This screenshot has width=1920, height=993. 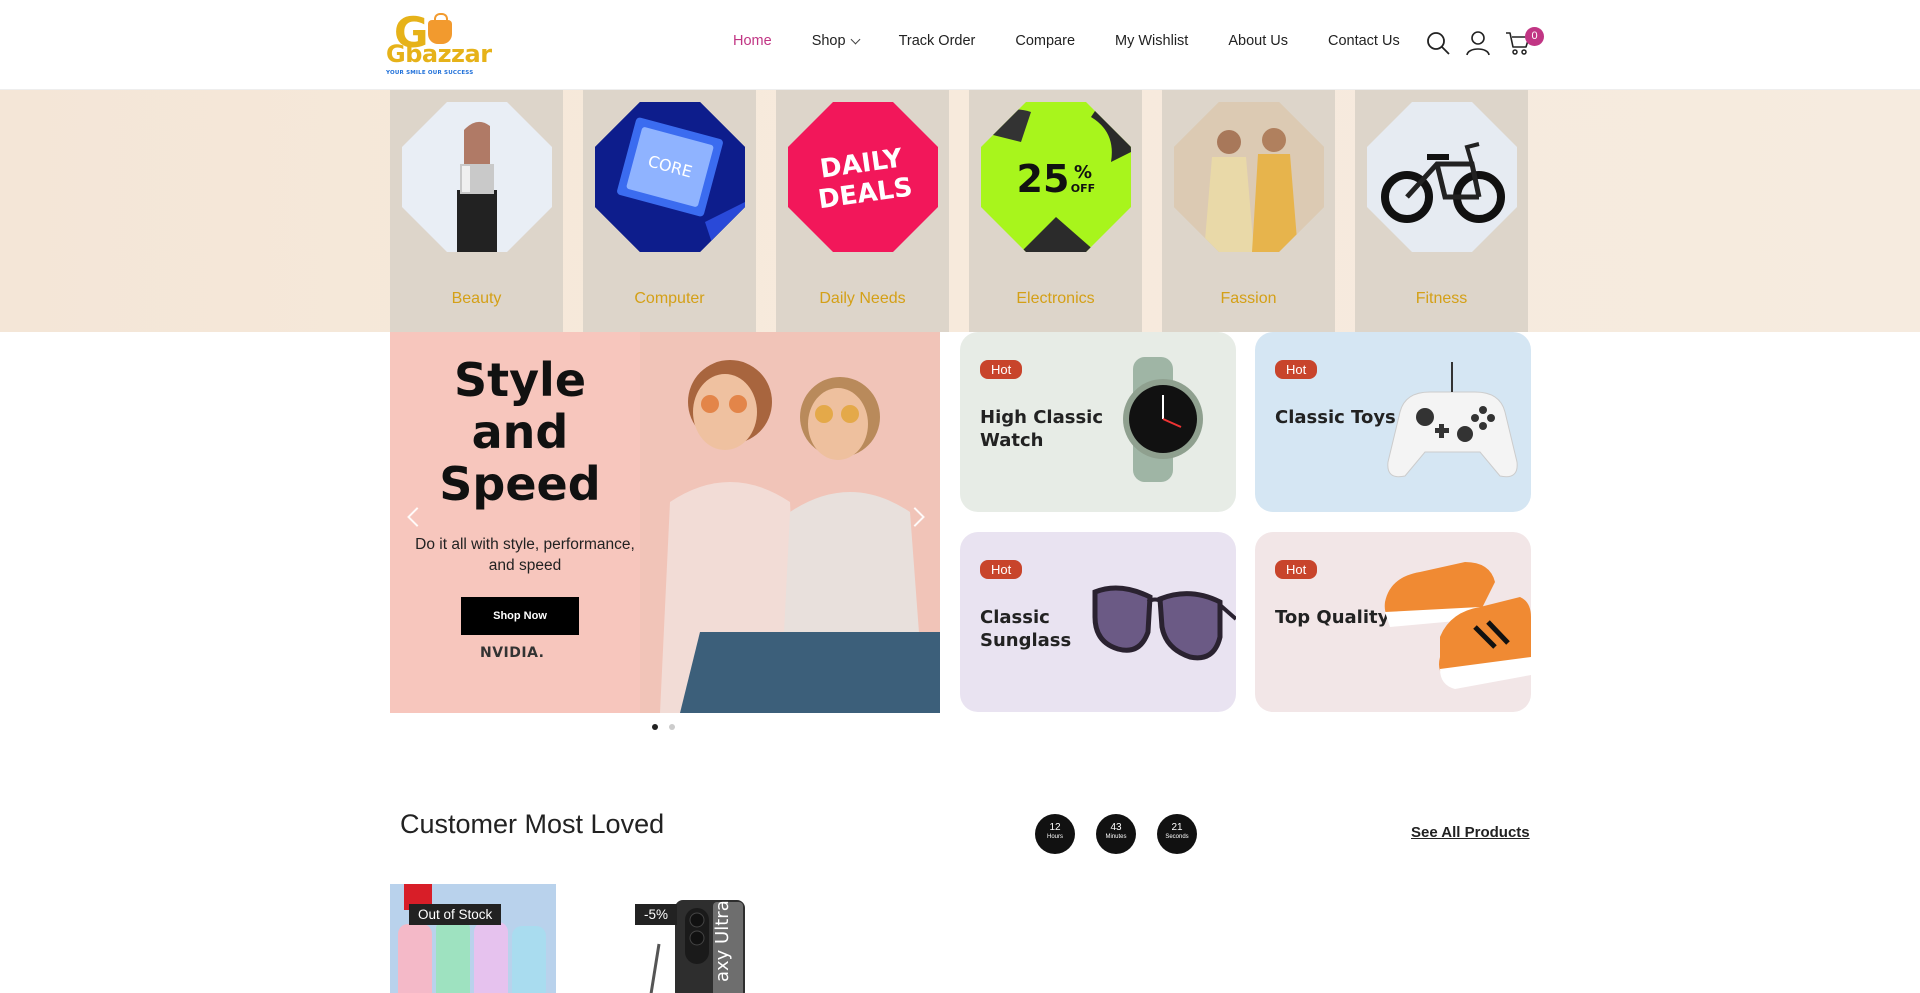 I want to click on water-bottles-image, so click(x=473, y=938).